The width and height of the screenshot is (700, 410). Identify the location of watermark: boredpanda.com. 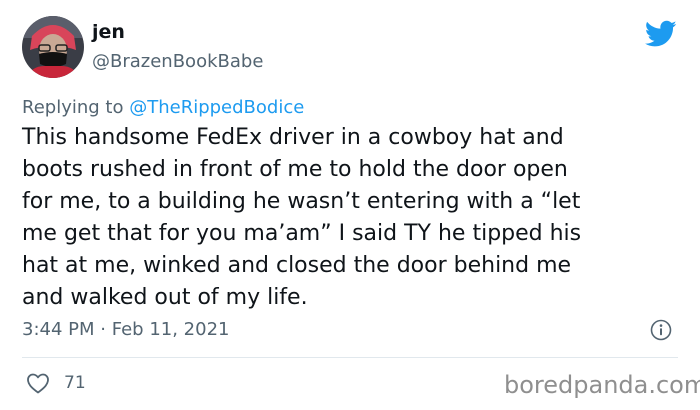
(602, 385).